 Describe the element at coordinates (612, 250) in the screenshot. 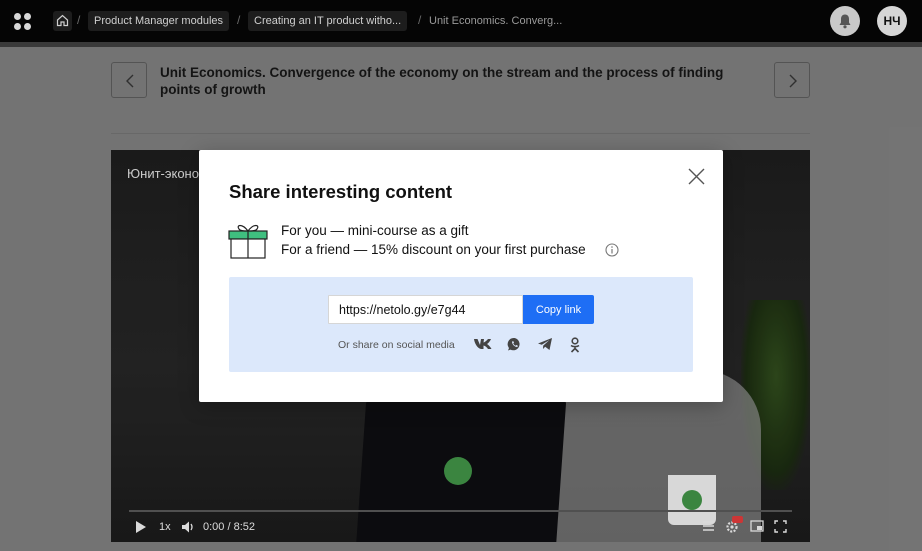

I see `info-icon` at that location.